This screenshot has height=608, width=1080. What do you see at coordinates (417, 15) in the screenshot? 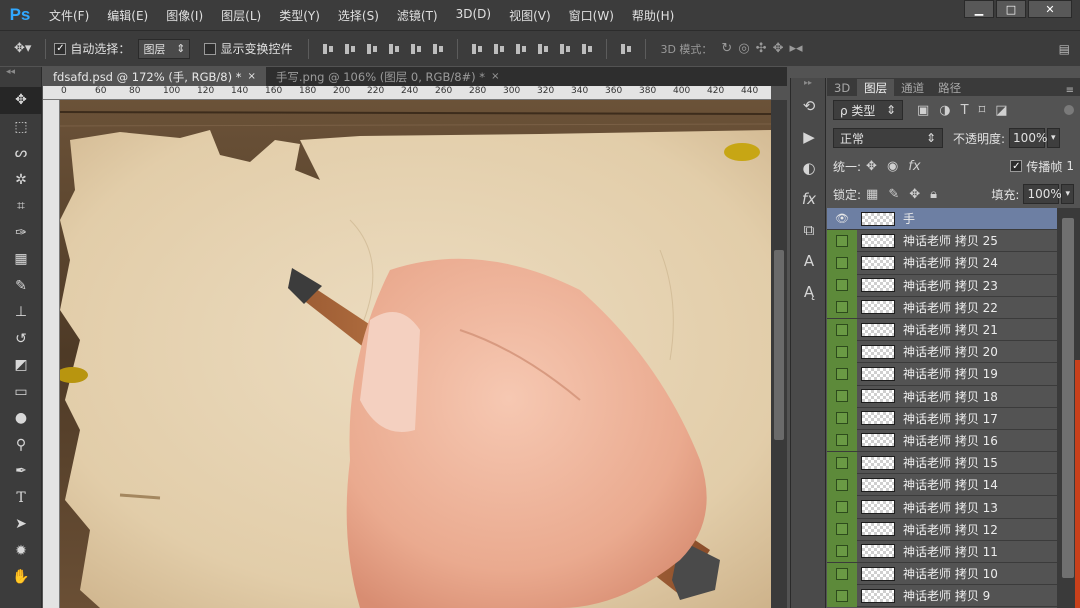
I see `menu-item: 滤镜(T)` at bounding box center [417, 15].